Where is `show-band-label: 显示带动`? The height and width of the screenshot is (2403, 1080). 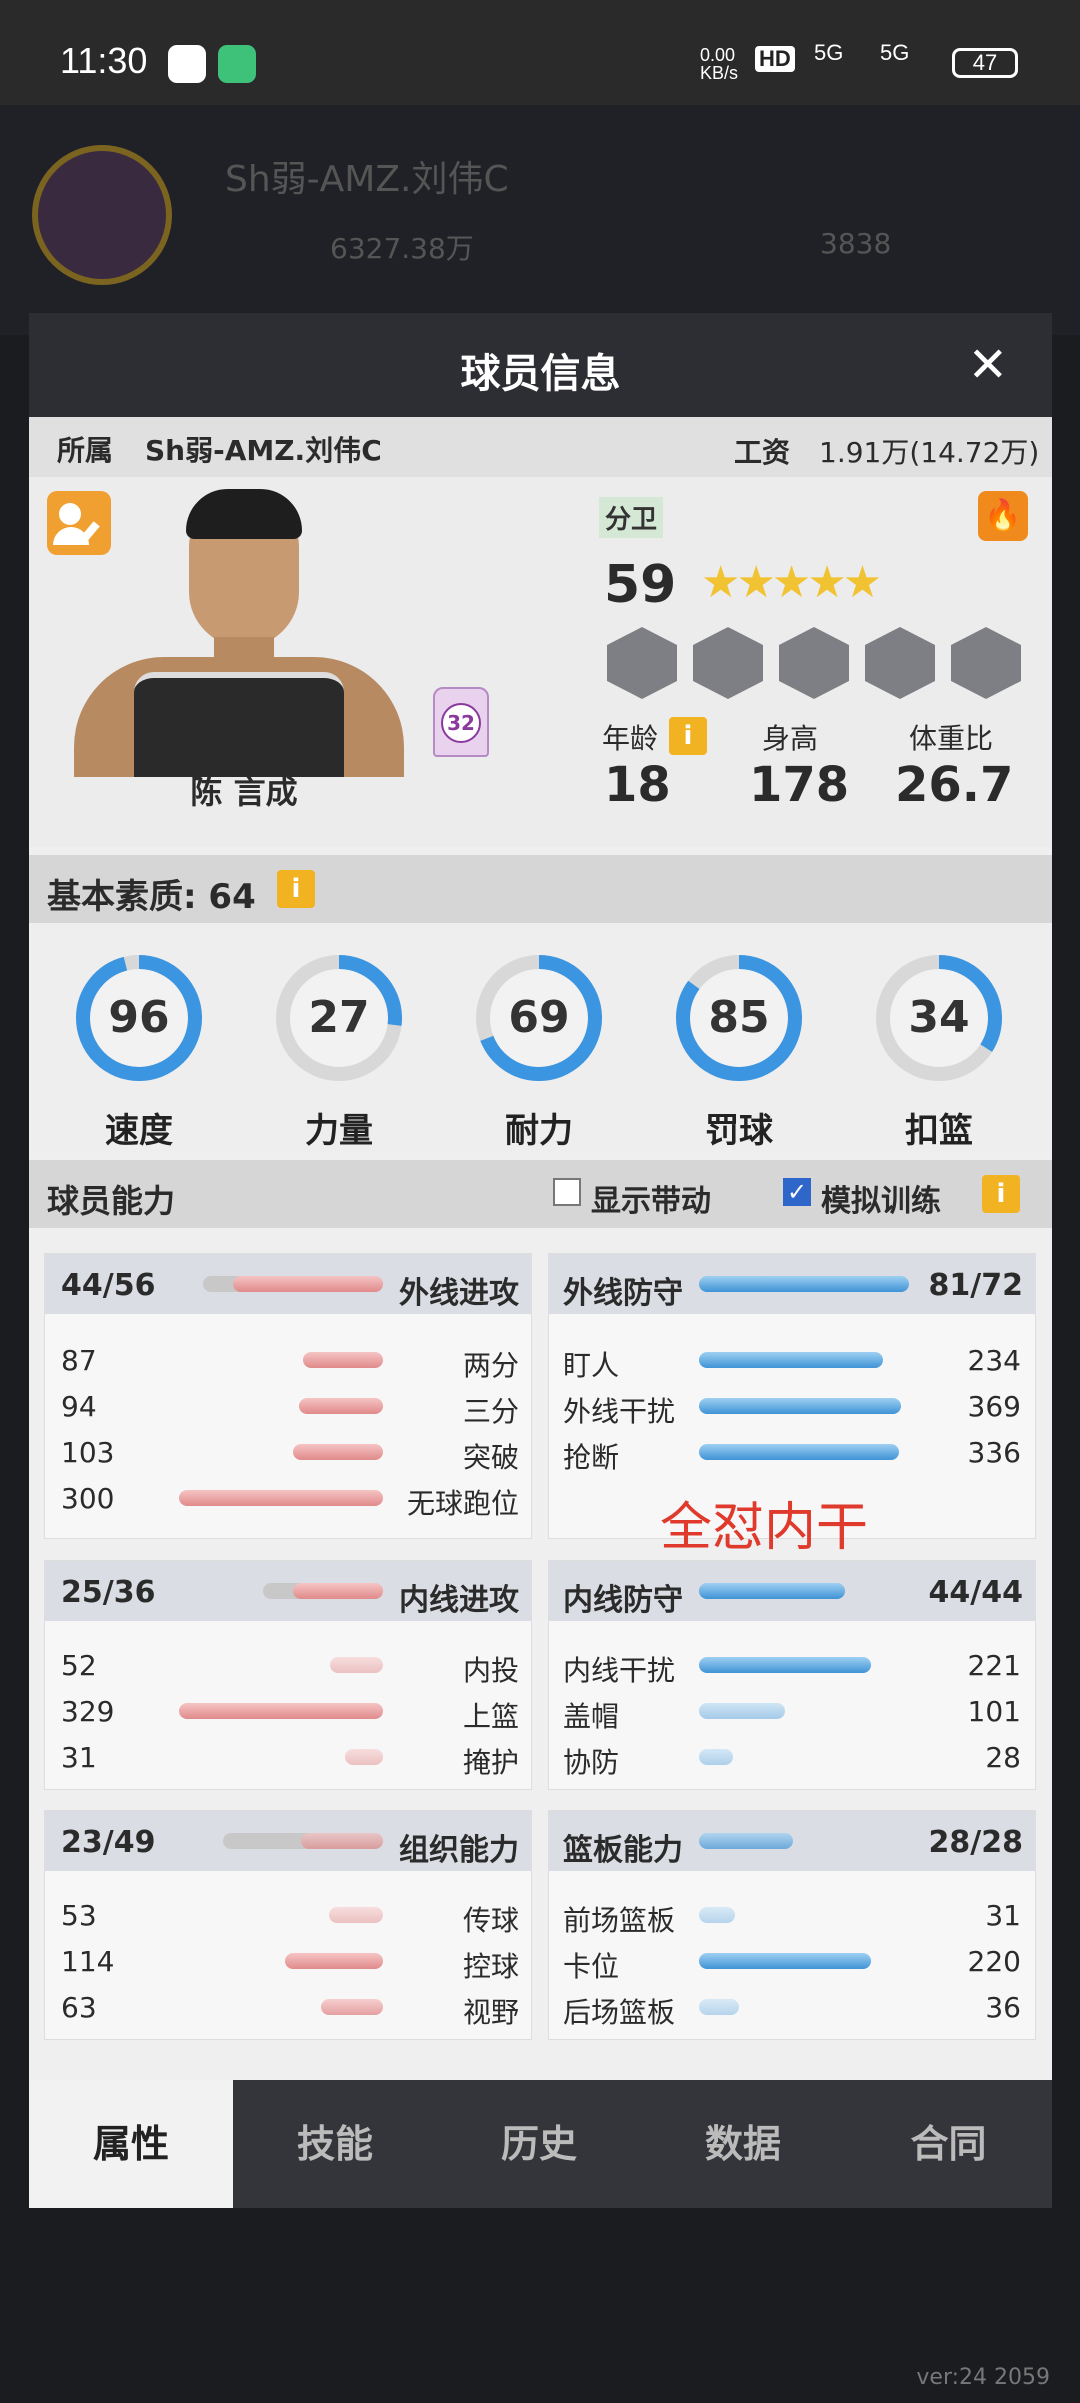
show-band-label: 显示带动 is located at coordinates (651, 1198).